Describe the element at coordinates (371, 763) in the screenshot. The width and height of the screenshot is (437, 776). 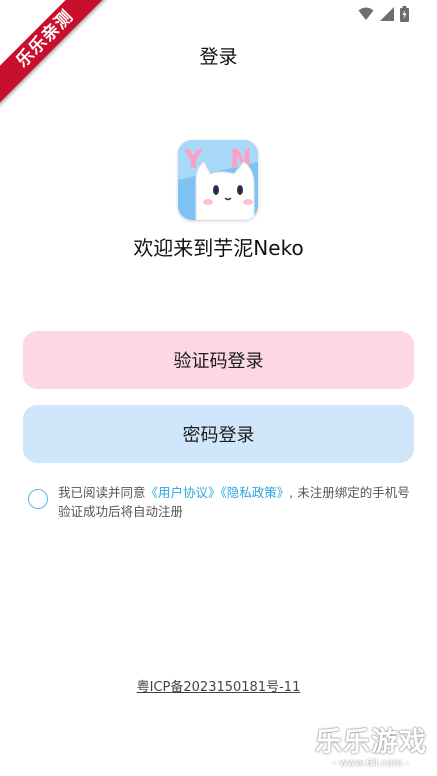
I see `watermark-sub: - www.6ll.com -` at that location.